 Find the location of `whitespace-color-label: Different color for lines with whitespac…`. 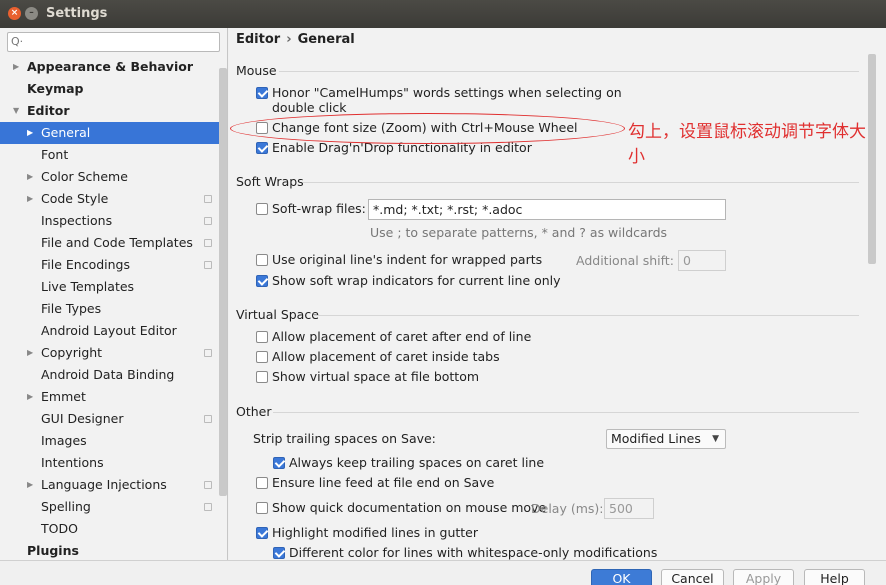

whitespace-color-label: Different color for lines with whitespac… is located at coordinates (473, 552).